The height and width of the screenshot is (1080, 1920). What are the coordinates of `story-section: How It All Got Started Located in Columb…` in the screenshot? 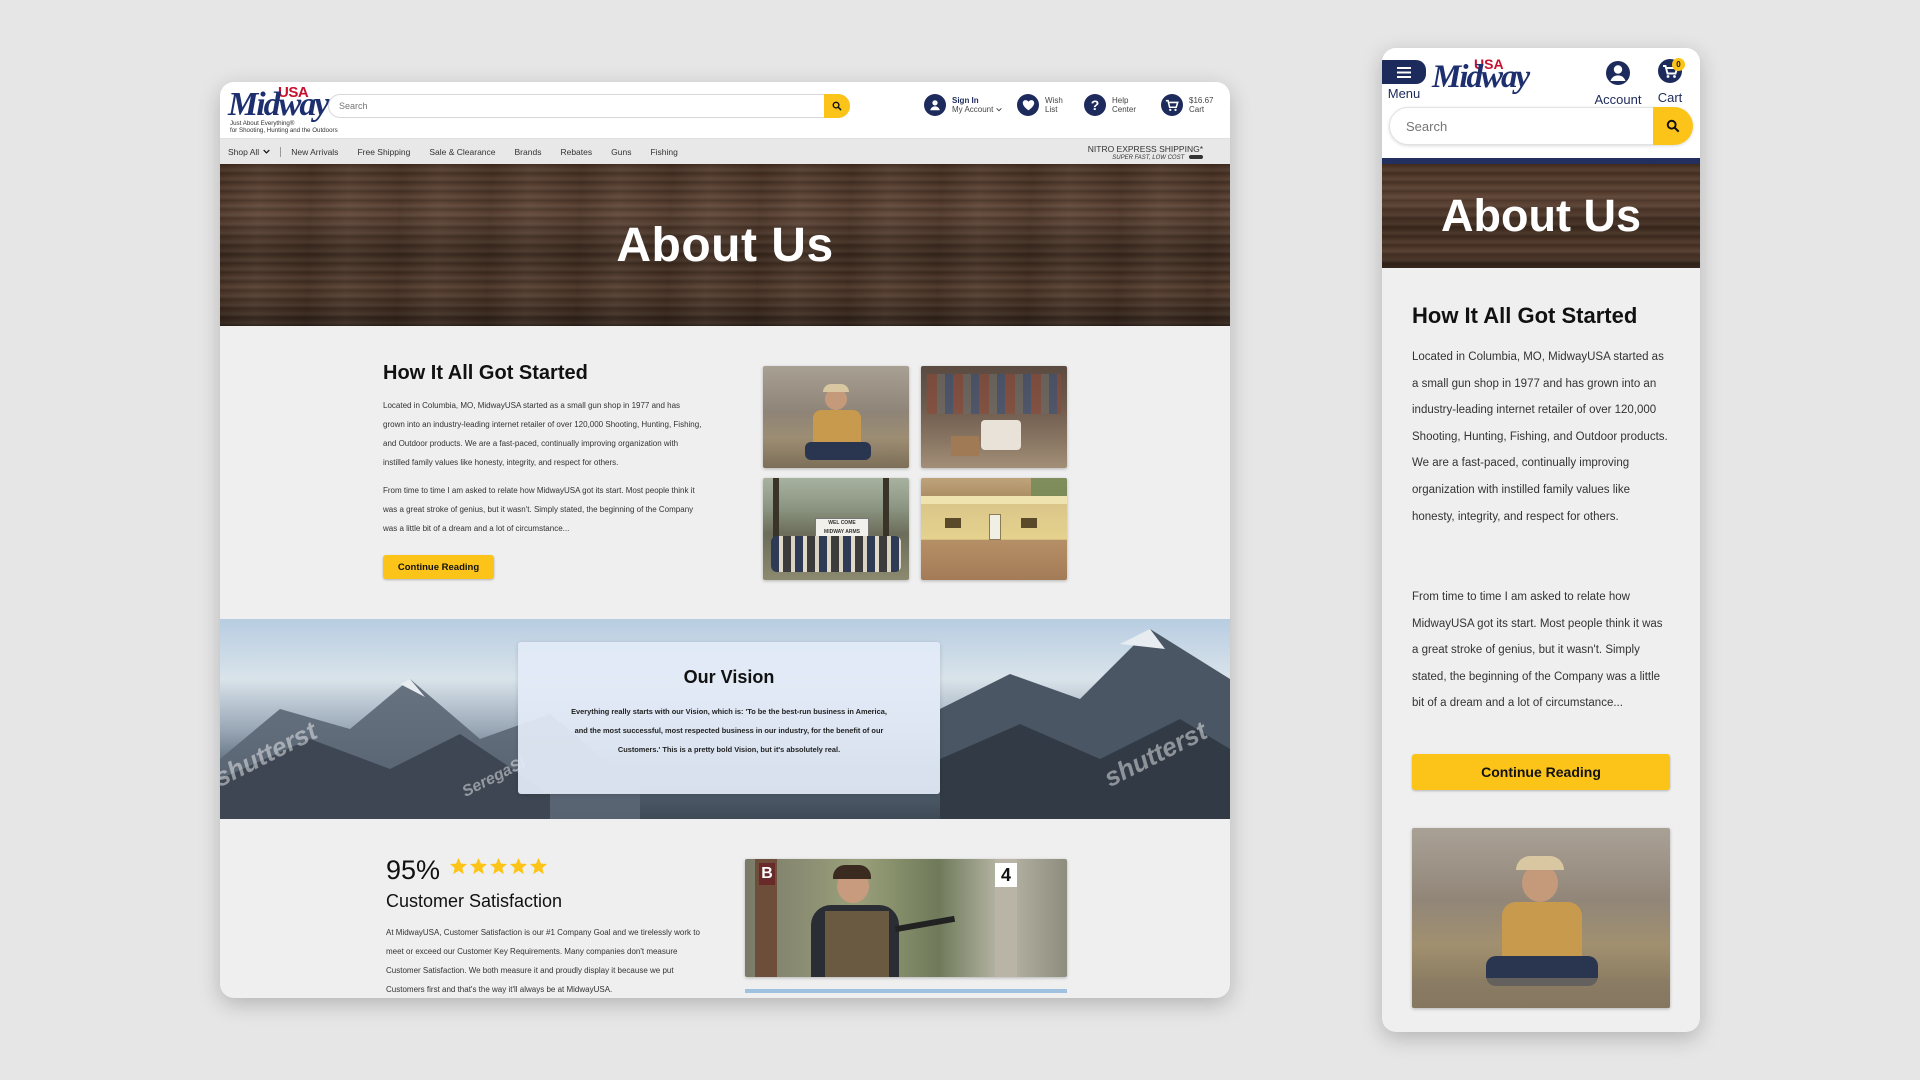 It's located at (725, 472).